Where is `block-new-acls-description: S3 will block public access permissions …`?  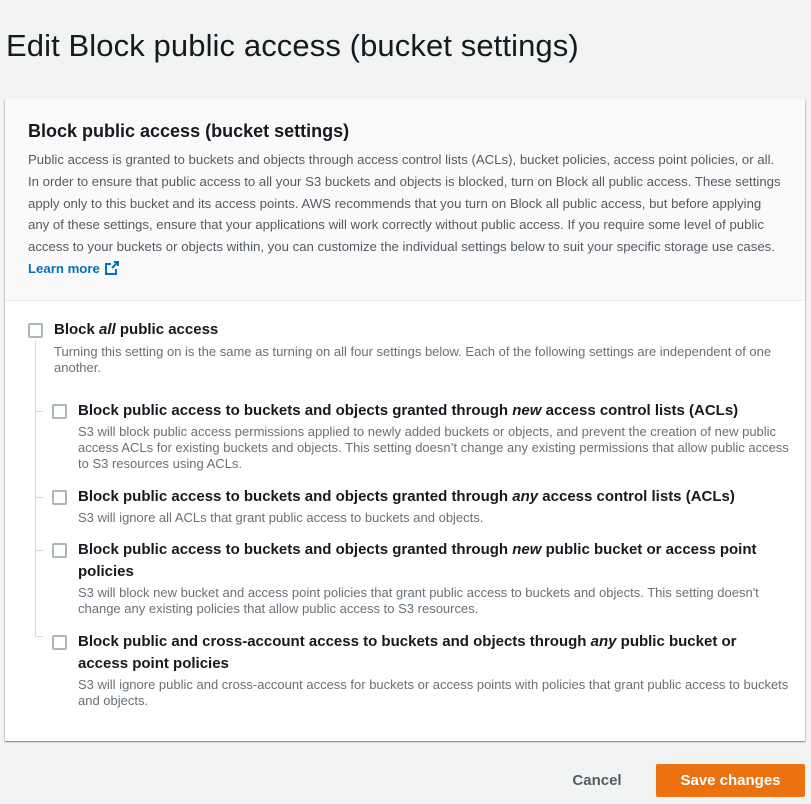 block-new-acls-description: S3 will block public access permissions … is located at coordinates (433, 447).